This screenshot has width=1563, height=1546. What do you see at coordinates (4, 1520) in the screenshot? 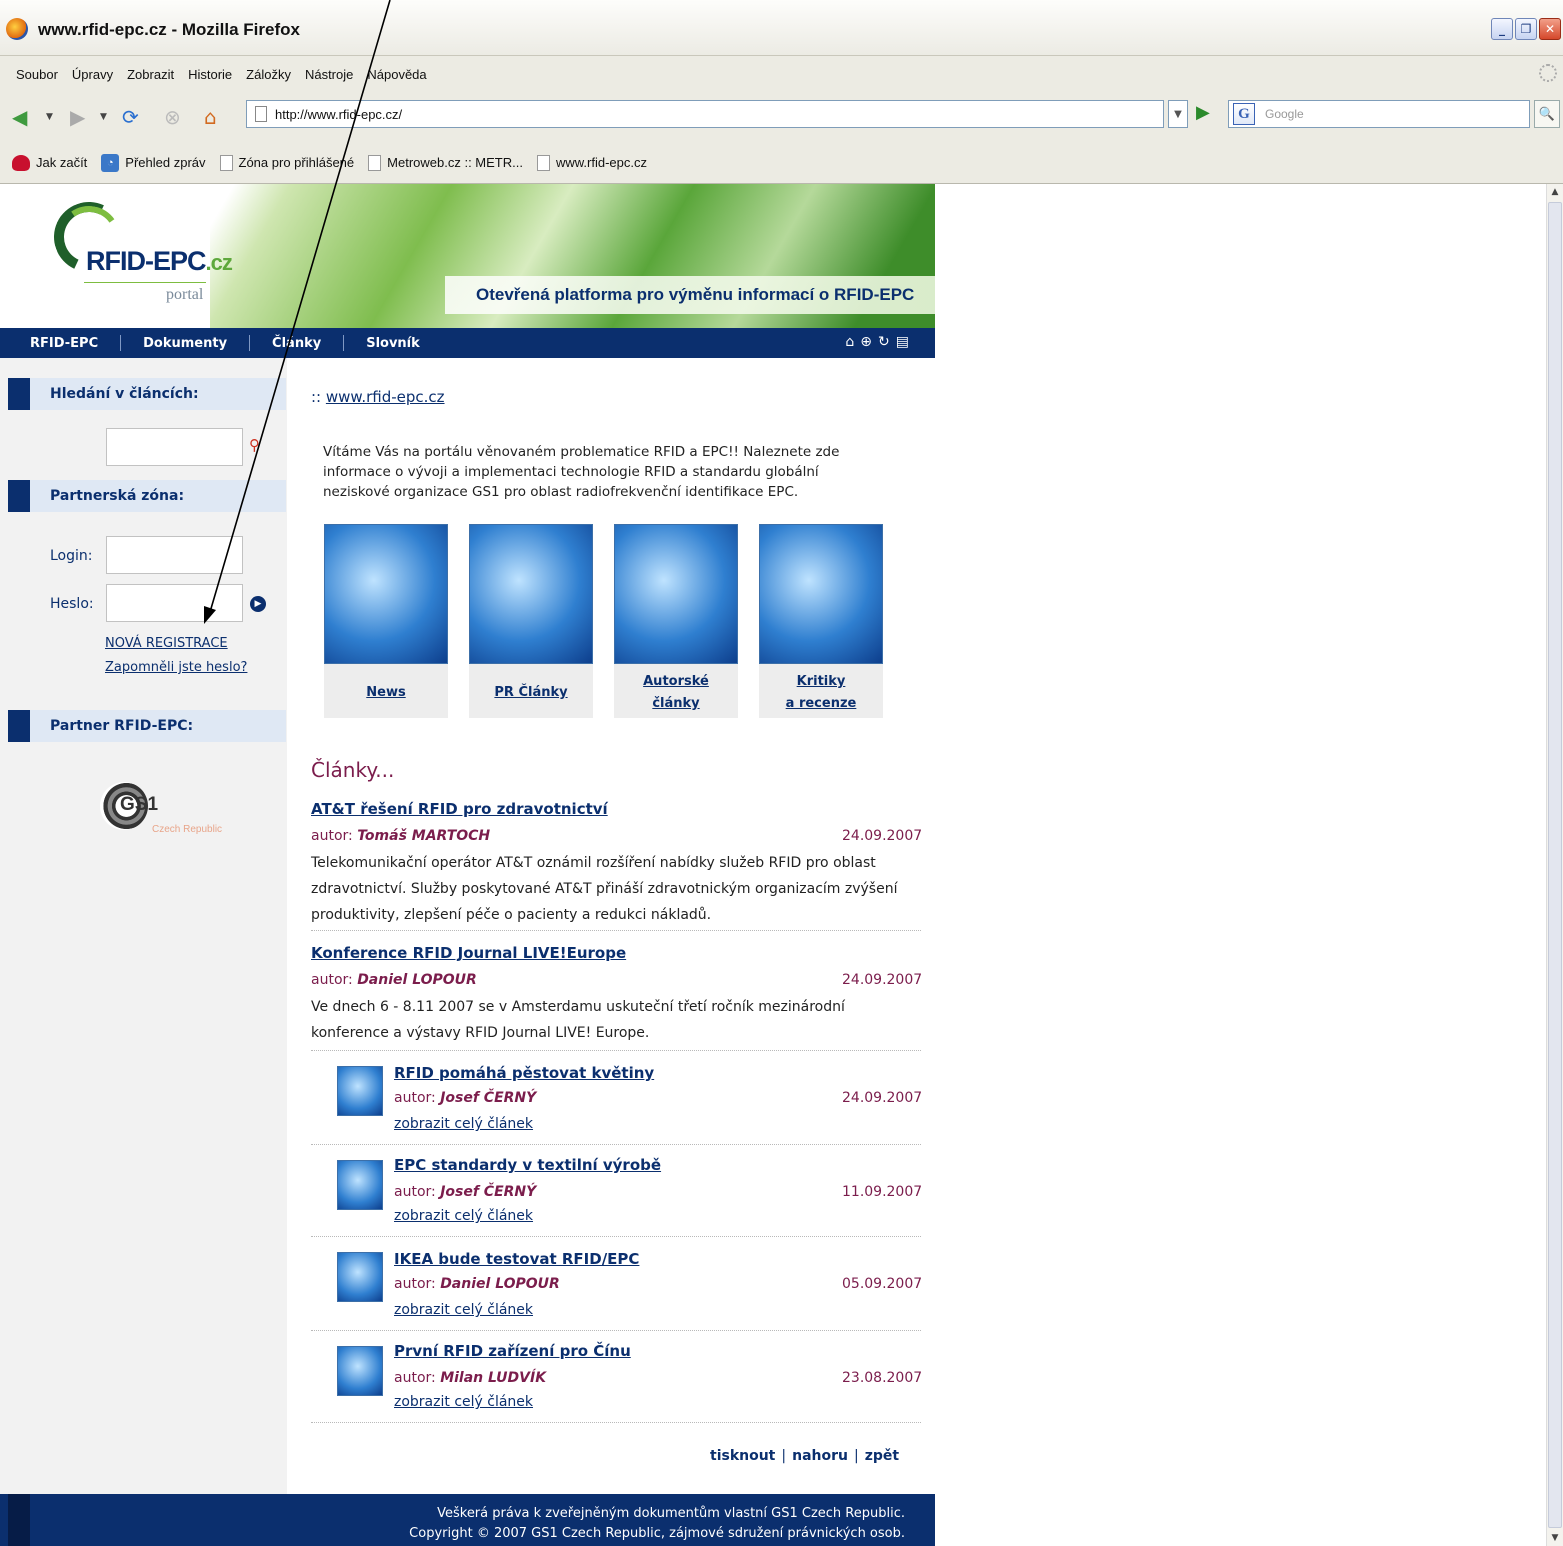
I see `footer-edge` at bounding box center [4, 1520].